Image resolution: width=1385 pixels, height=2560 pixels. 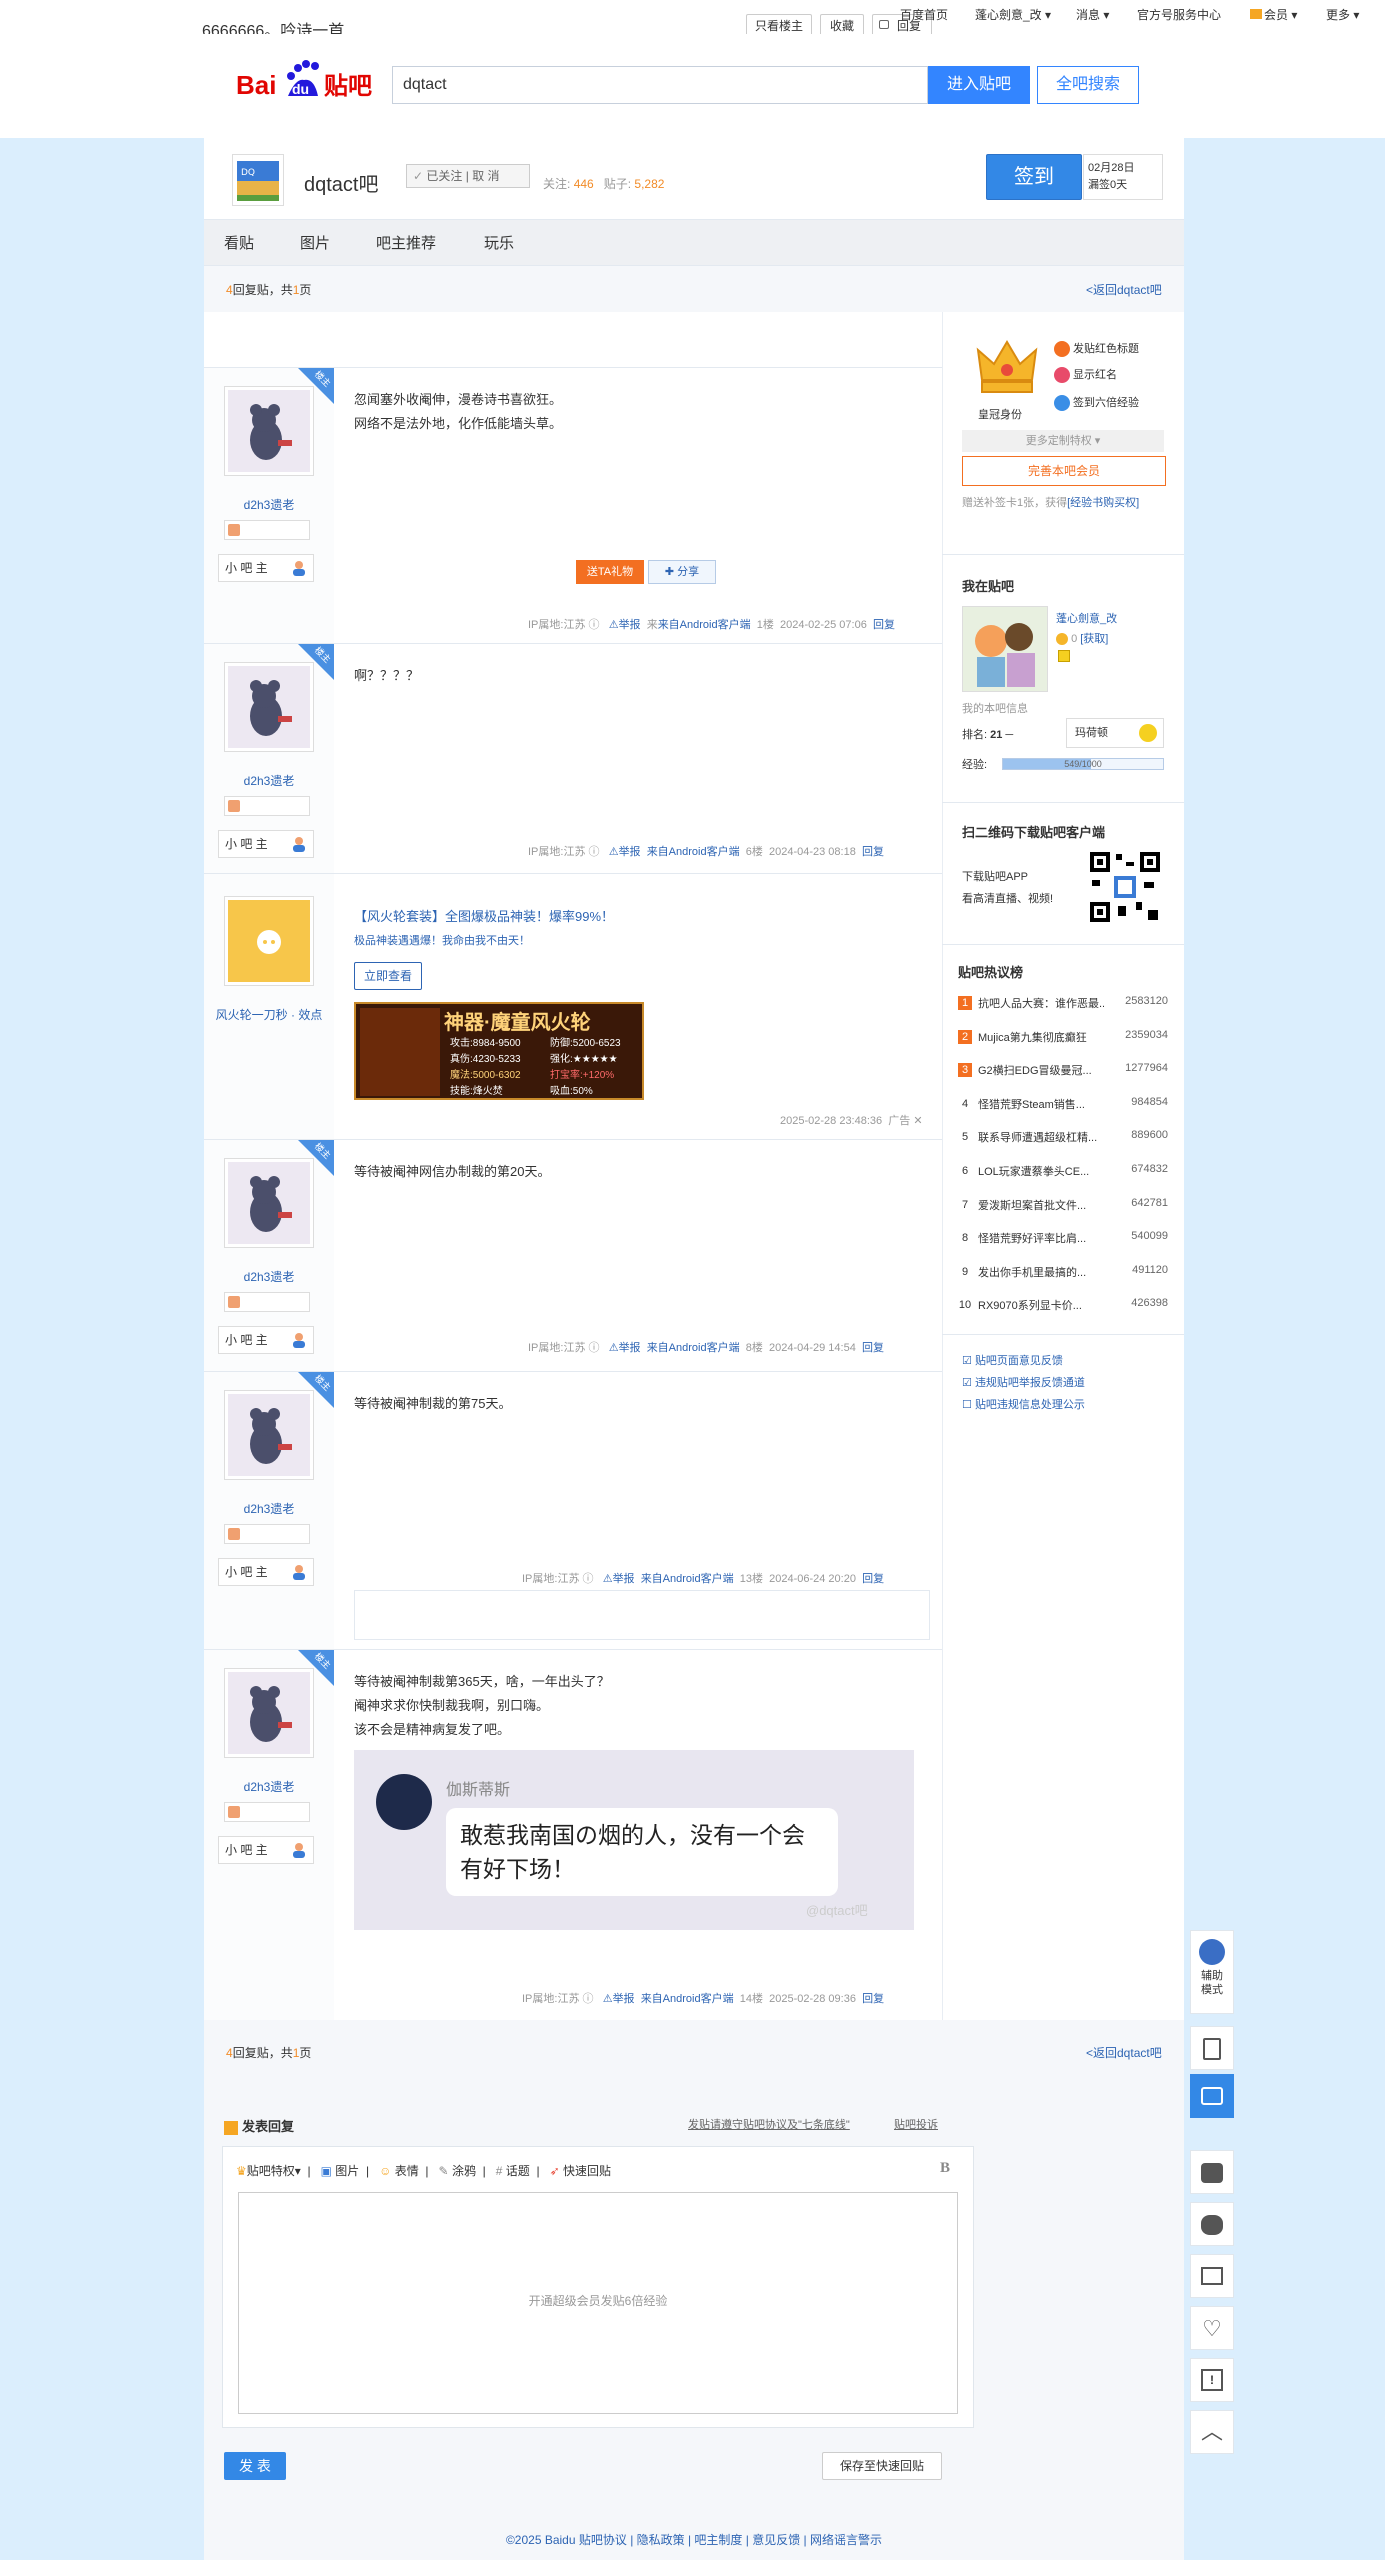 What do you see at coordinates (610, 572) in the screenshot?
I see `send-gift-button: 送TA礼物` at bounding box center [610, 572].